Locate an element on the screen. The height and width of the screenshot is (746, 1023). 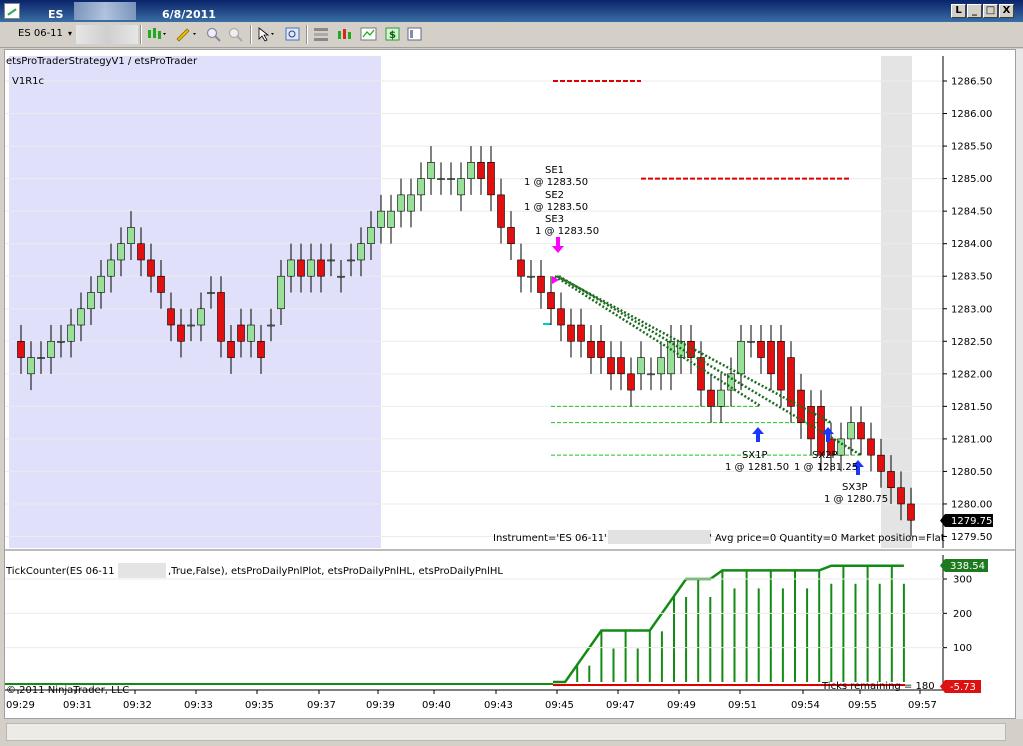
time-tick-label: 09:55 is located at coordinates (862, 705).